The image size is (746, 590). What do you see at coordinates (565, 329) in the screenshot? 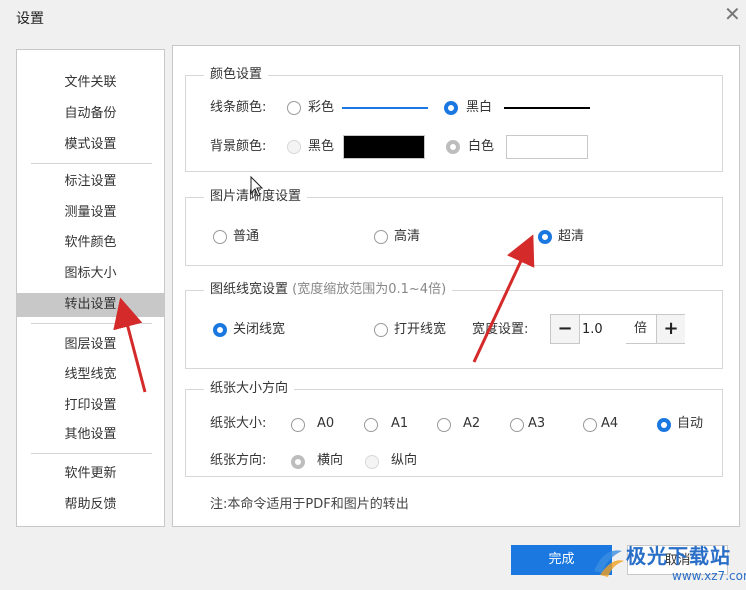
I see `width-decrease-button: −` at bounding box center [565, 329].